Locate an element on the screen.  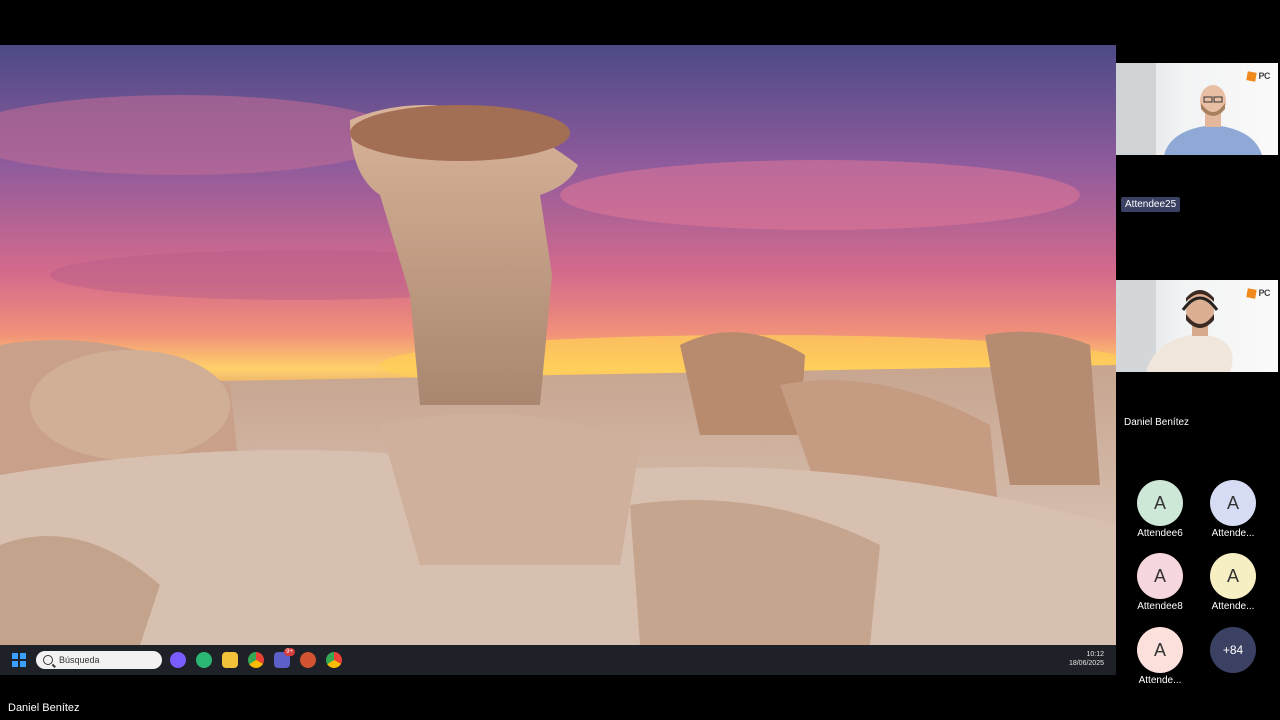
windows-taskbar: Búsqueda 9+ 10:12 18/06/2025 is located at coordinates (558, 660).